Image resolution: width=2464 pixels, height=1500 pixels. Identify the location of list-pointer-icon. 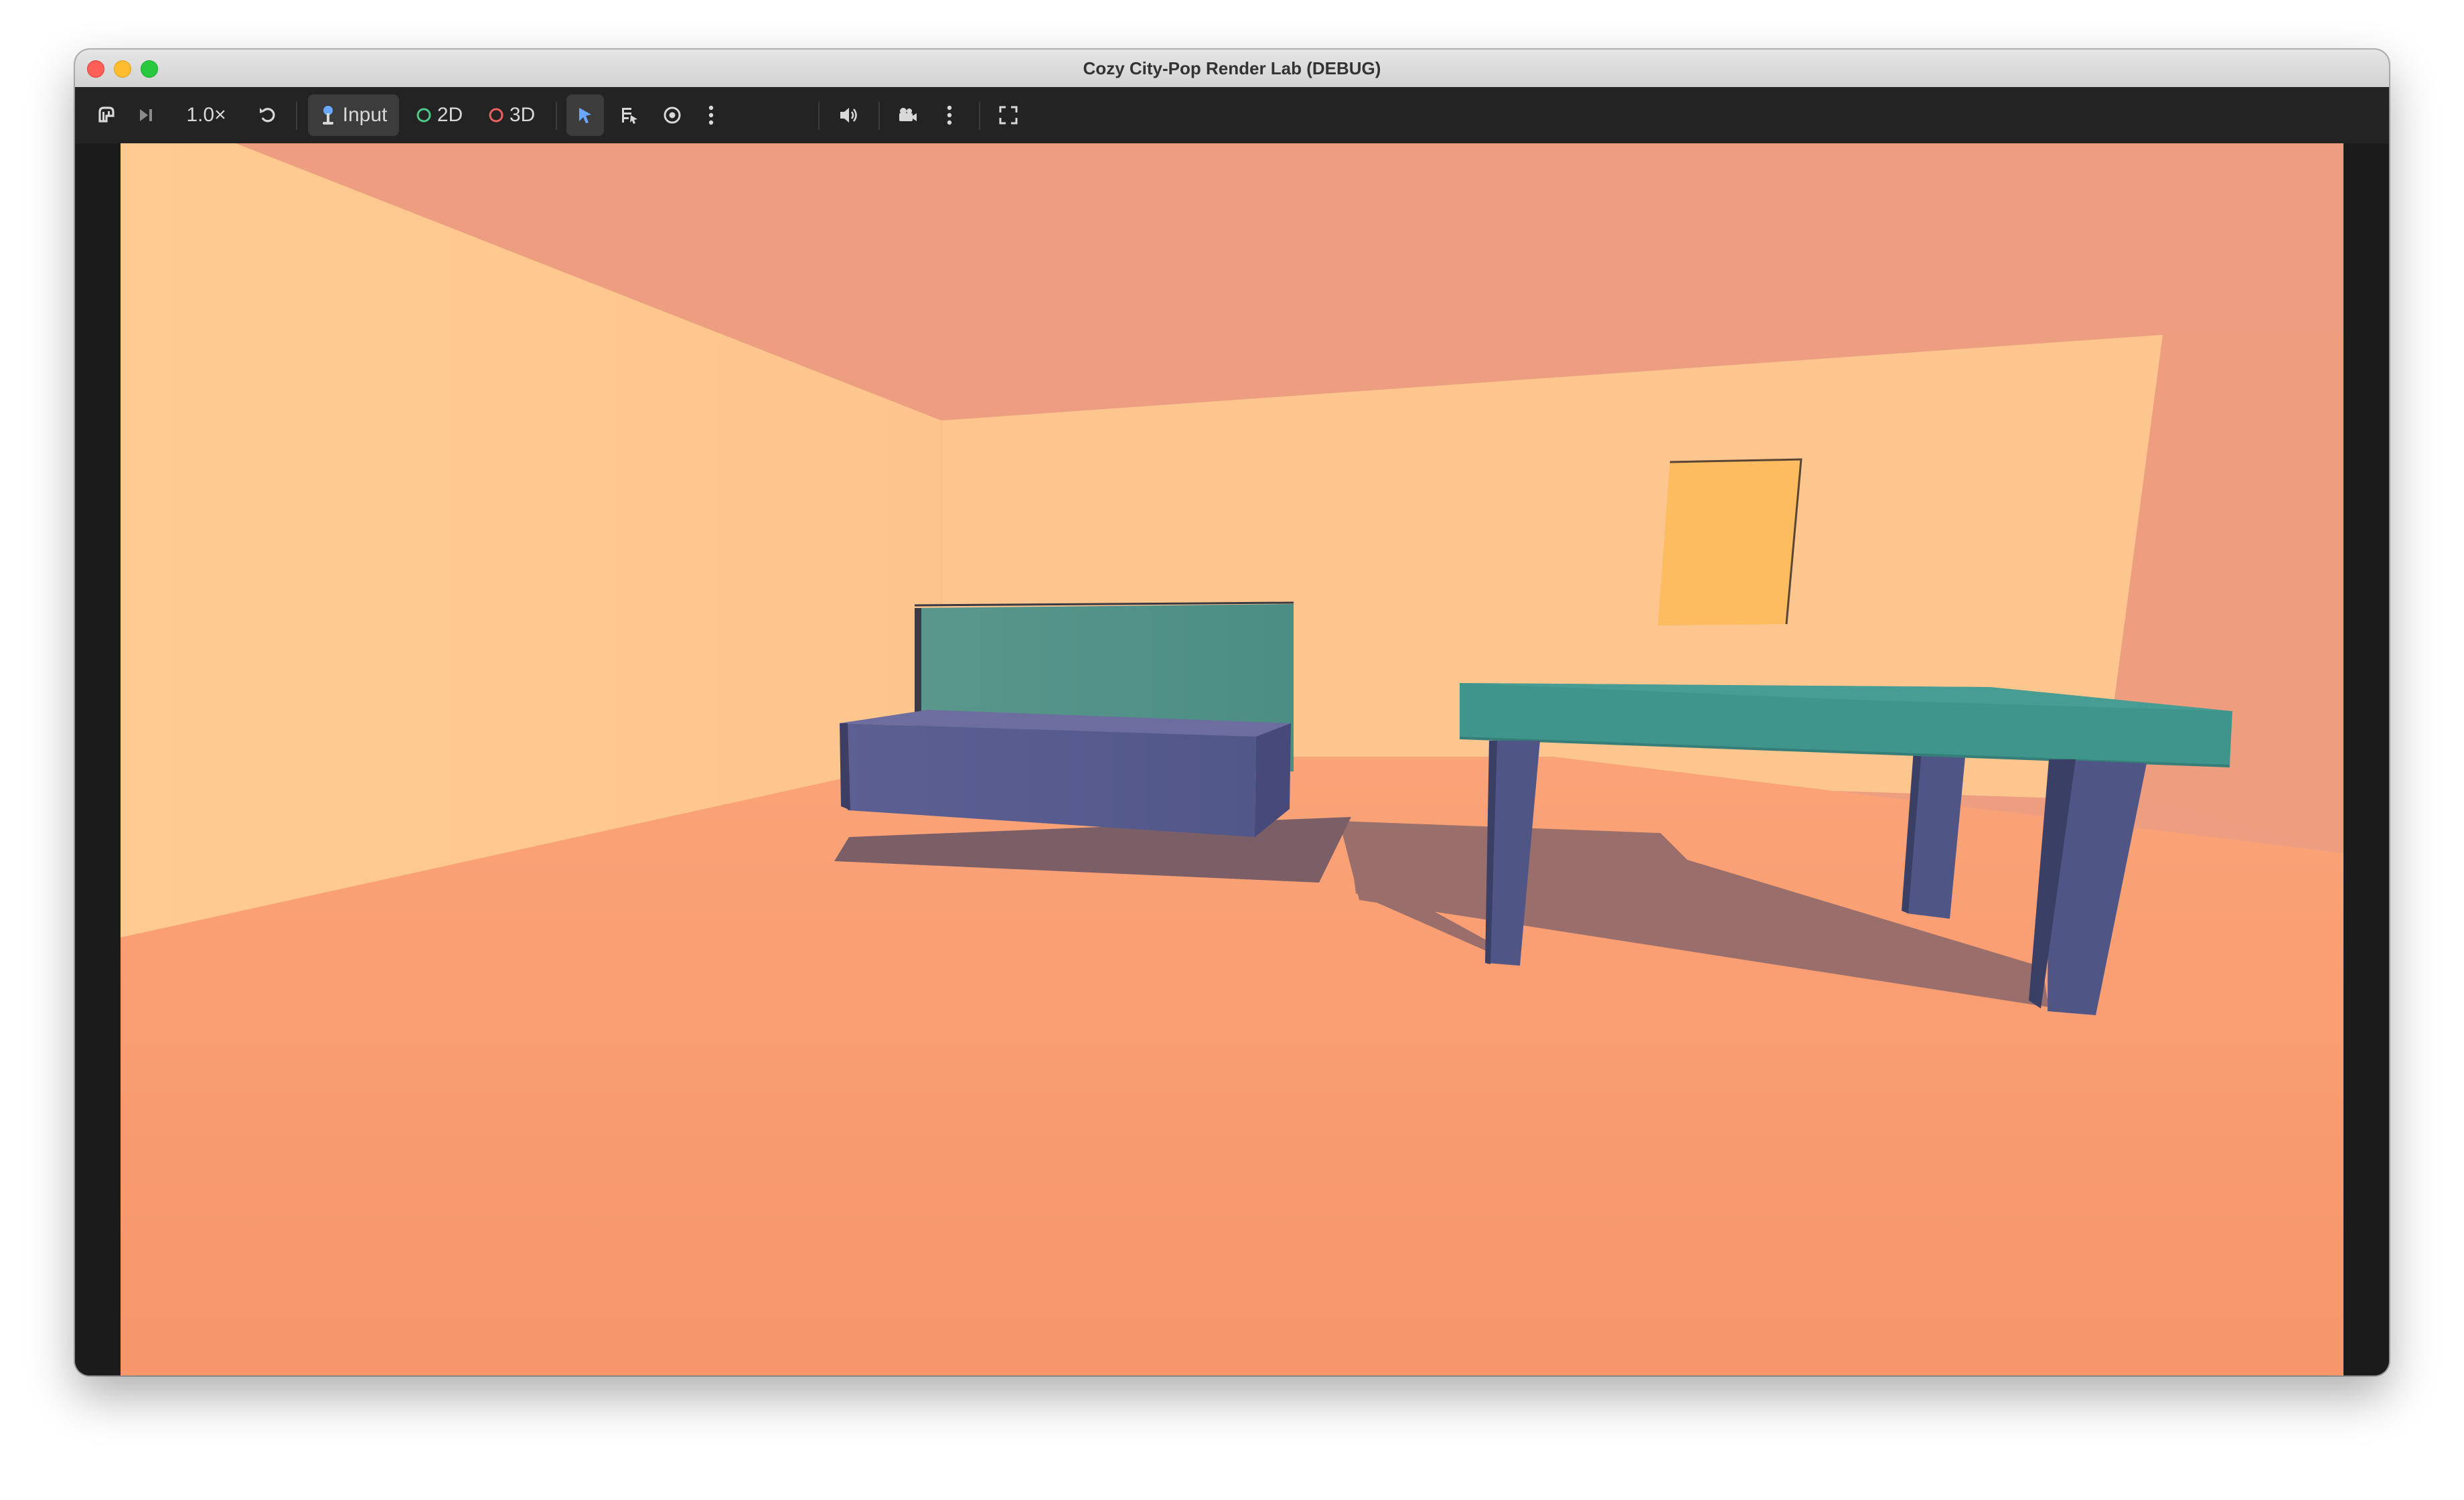
(629, 115).